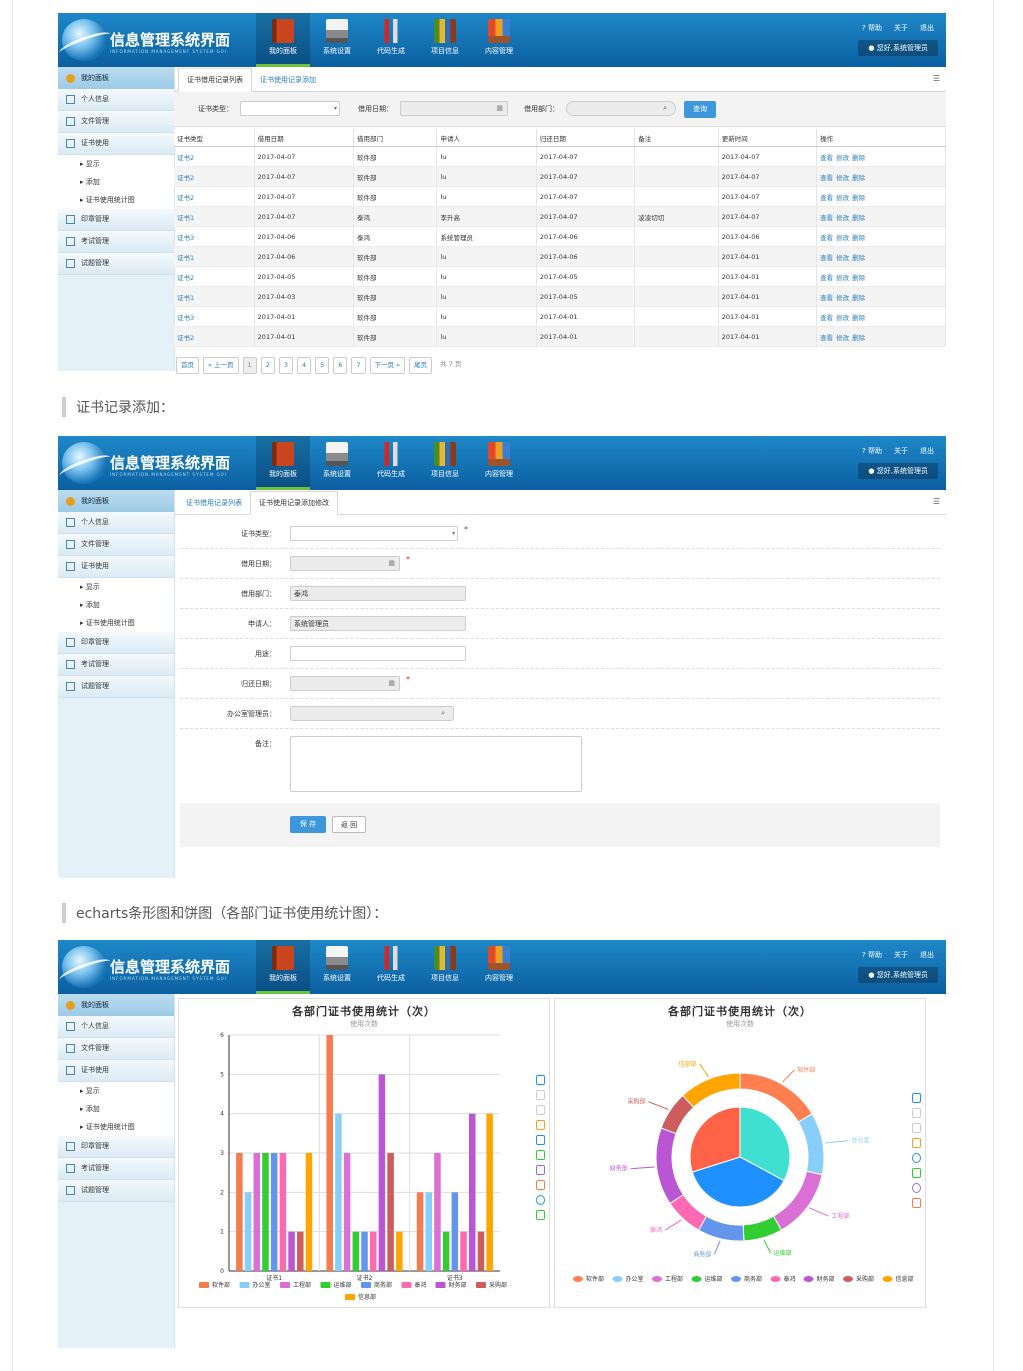 The image size is (1023, 1371). Describe the element at coordinates (916, 1143) in the screenshot. I see `data-view-icon` at that location.